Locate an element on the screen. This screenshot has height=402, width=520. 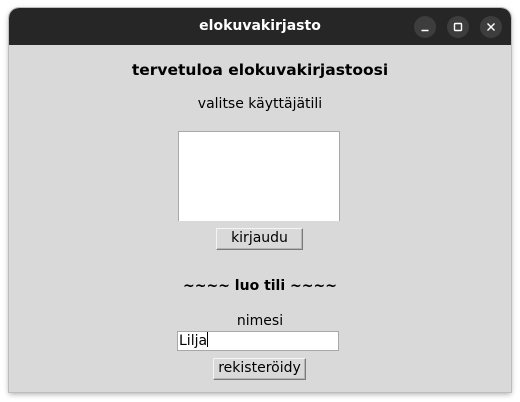
create-account-heading: ~~~~ luo tili ~~~~ is located at coordinates (260, 286).